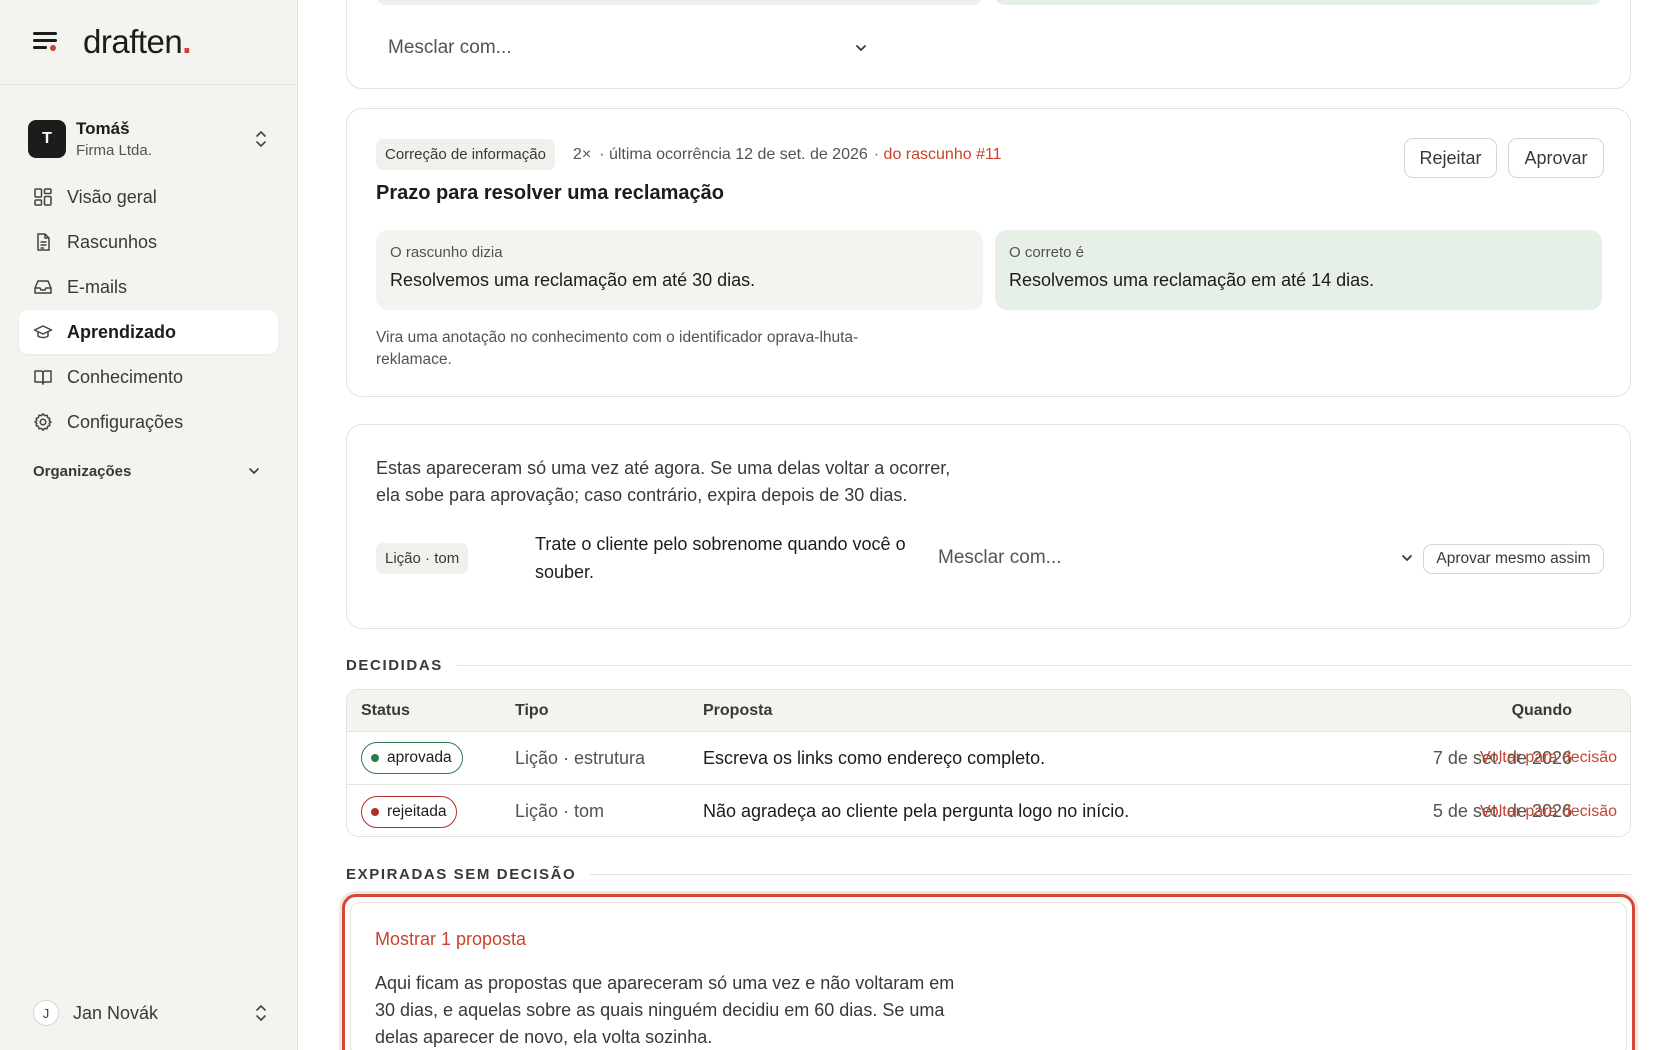  Describe the element at coordinates (122, 331) in the screenshot. I see `sidebar-item-label: Aprendizado` at that location.